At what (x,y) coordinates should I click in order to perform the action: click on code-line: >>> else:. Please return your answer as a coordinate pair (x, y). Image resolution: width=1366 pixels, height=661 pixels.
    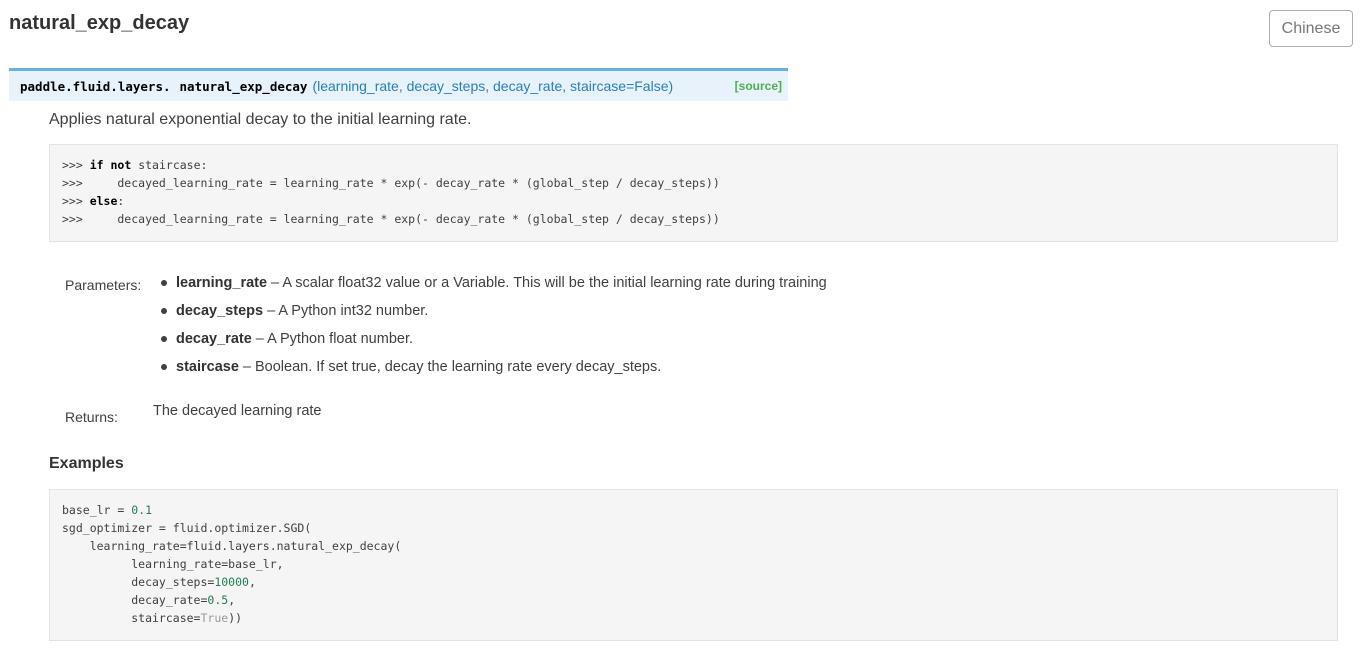
    Looking at the image, I should click on (93, 201).